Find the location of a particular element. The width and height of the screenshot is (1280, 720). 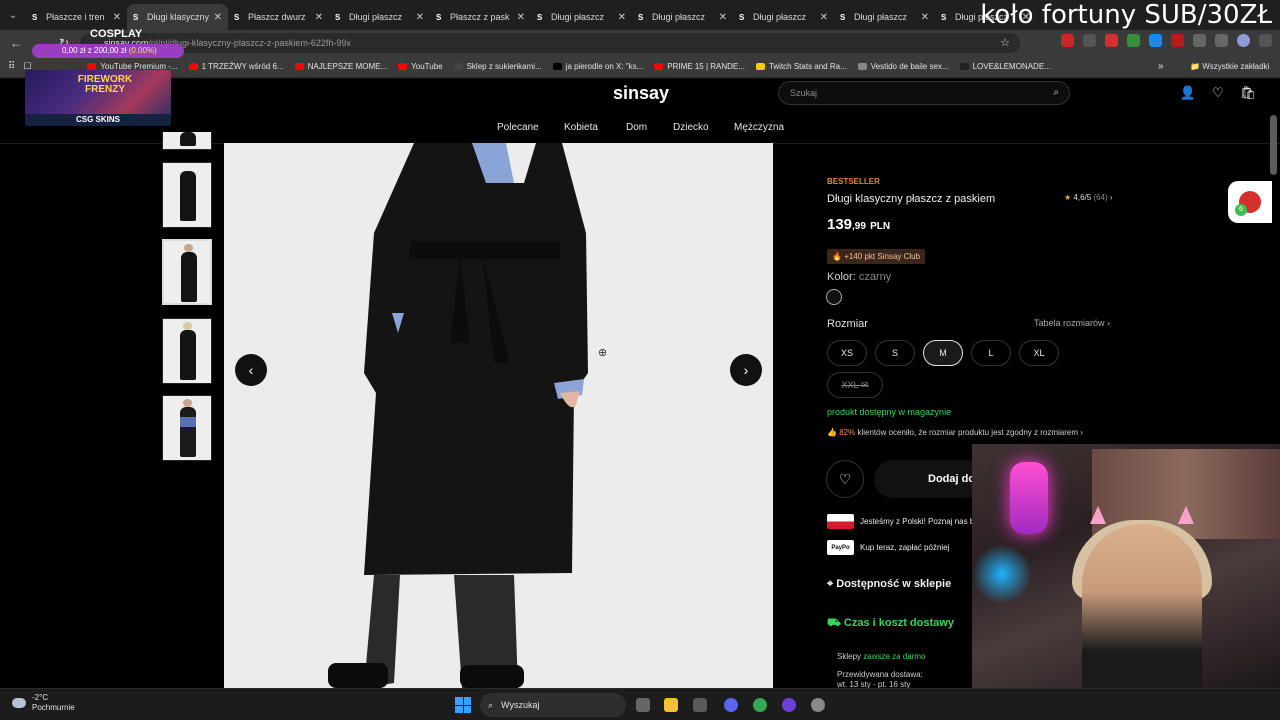

product-title: Długi klasyczny płaszcz z paskiem is located at coordinates (911, 199).